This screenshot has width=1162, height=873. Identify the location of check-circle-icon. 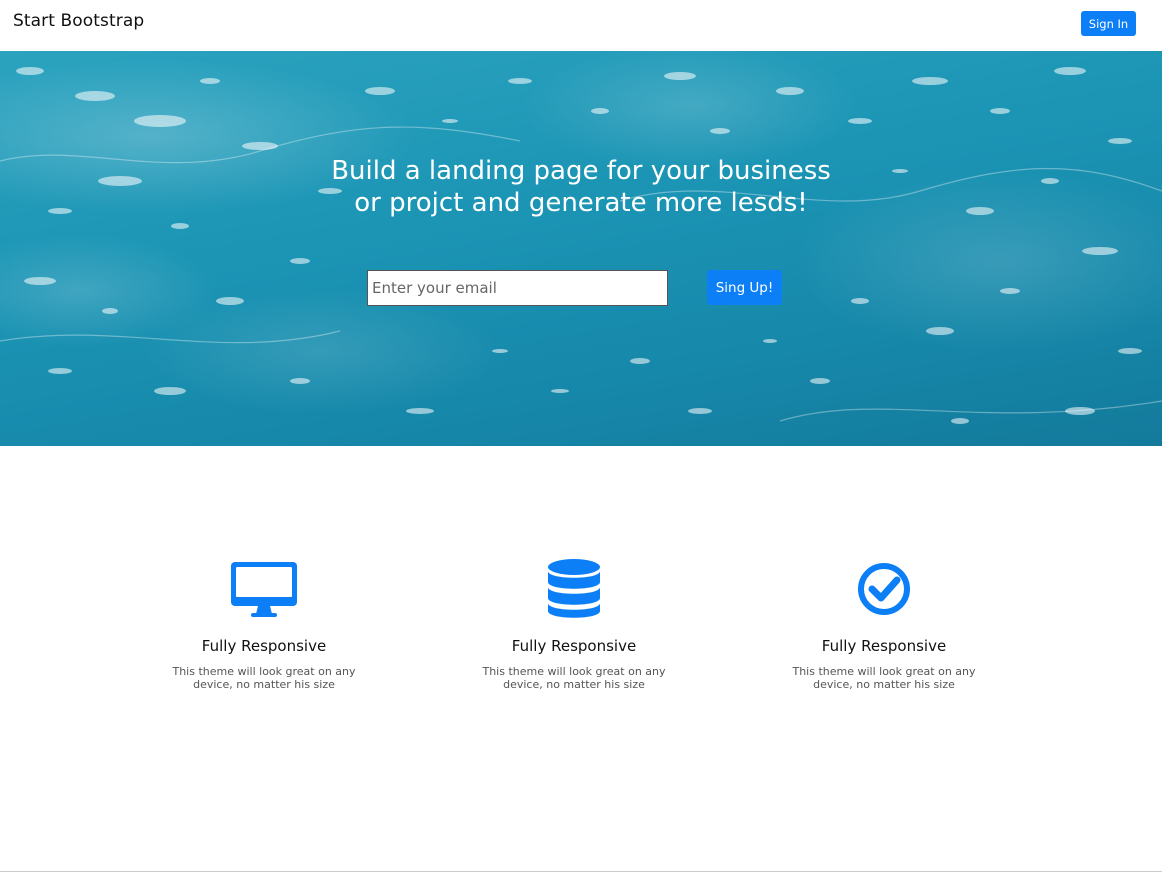
(884, 589).